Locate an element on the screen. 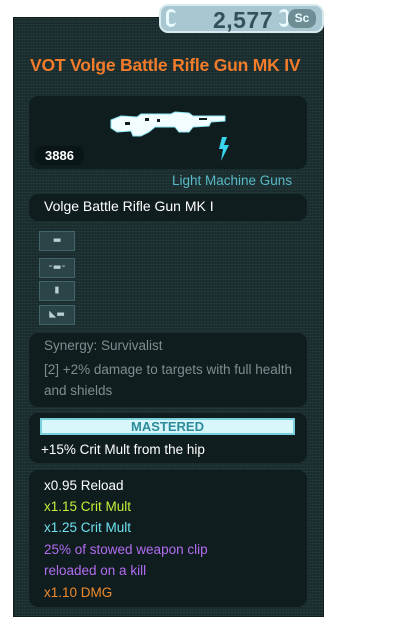 This screenshot has width=420, height=617. power-level: 3886 is located at coordinates (59, 155).